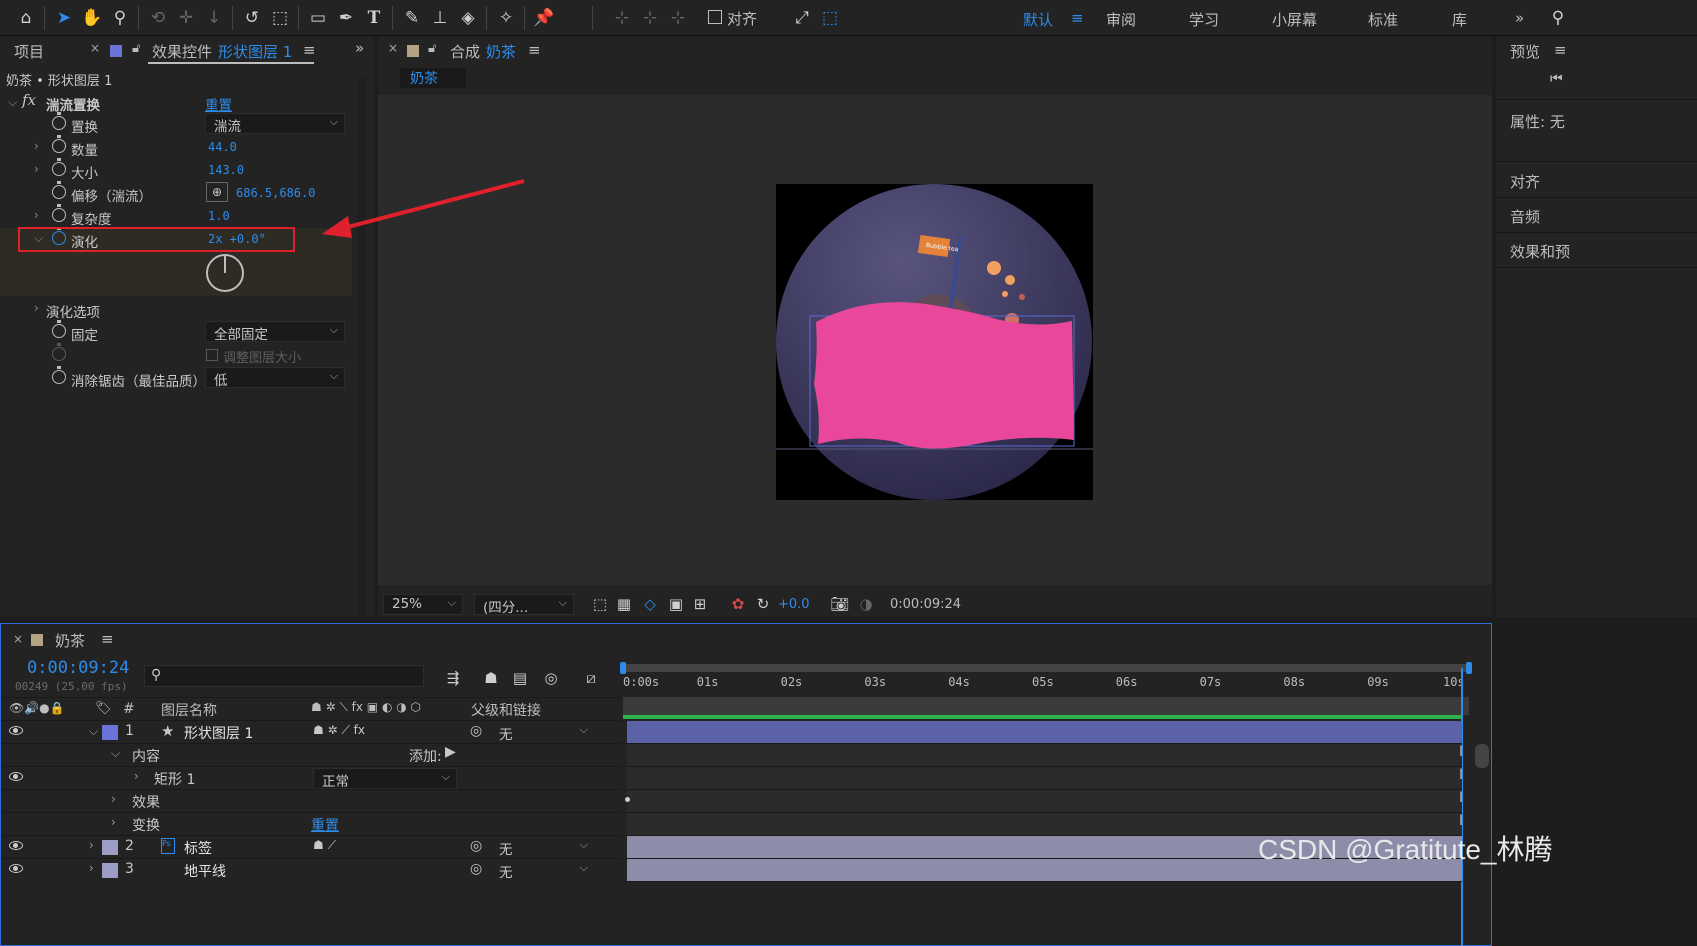 This screenshot has height=946, width=1697. What do you see at coordinates (763, 604) in the screenshot?
I see `reset-exposure-icon: ↻` at bounding box center [763, 604].